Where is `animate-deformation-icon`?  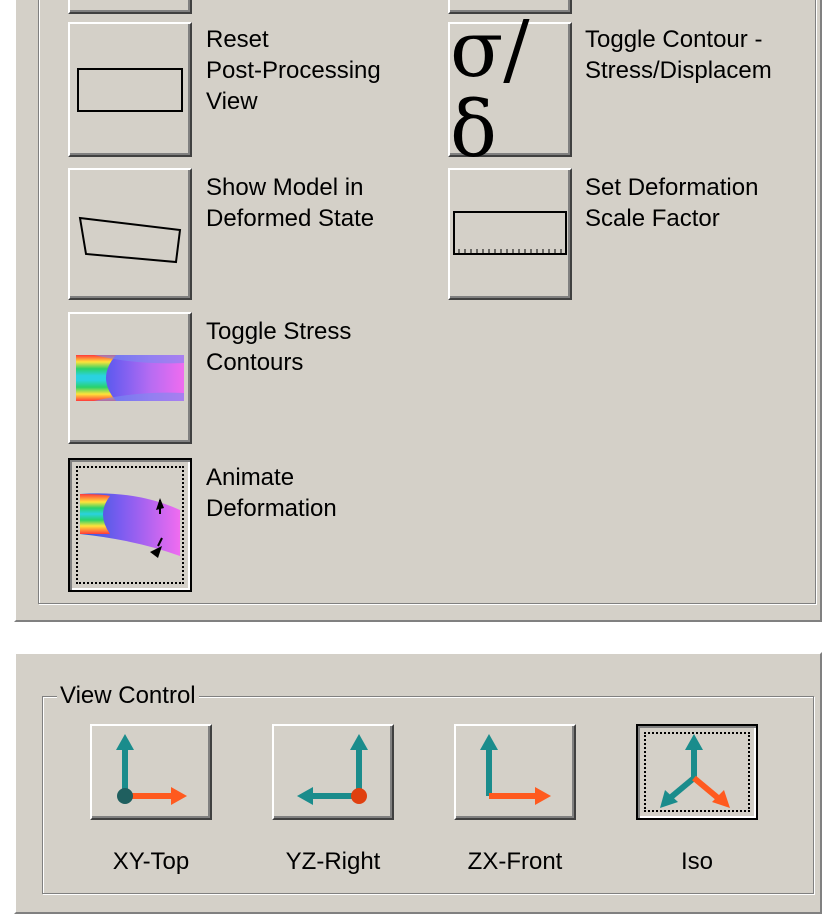 animate-deformation-icon is located at coordinates (130, 525).